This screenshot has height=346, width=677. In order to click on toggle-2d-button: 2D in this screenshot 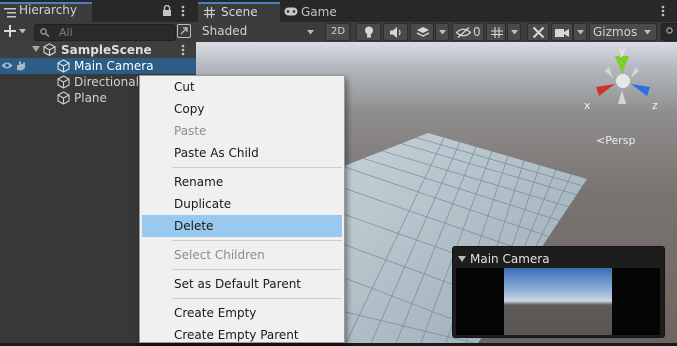, I will do `click(337, 32)`.